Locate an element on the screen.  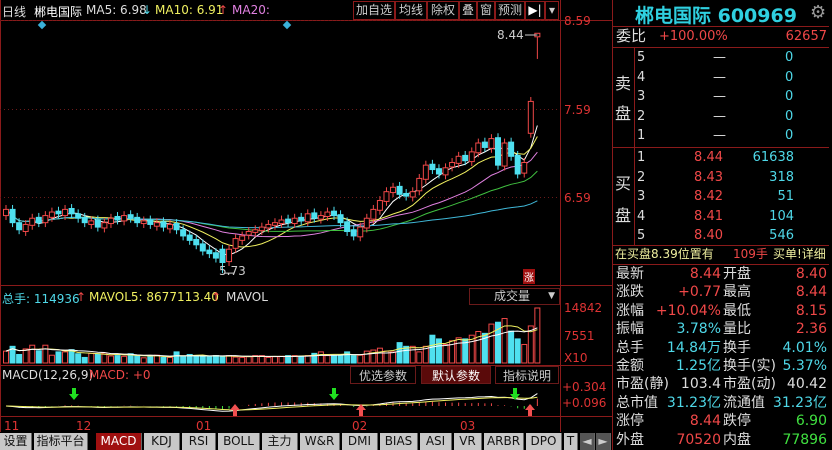
level-number: 2 is located at coordinates (641, 177).